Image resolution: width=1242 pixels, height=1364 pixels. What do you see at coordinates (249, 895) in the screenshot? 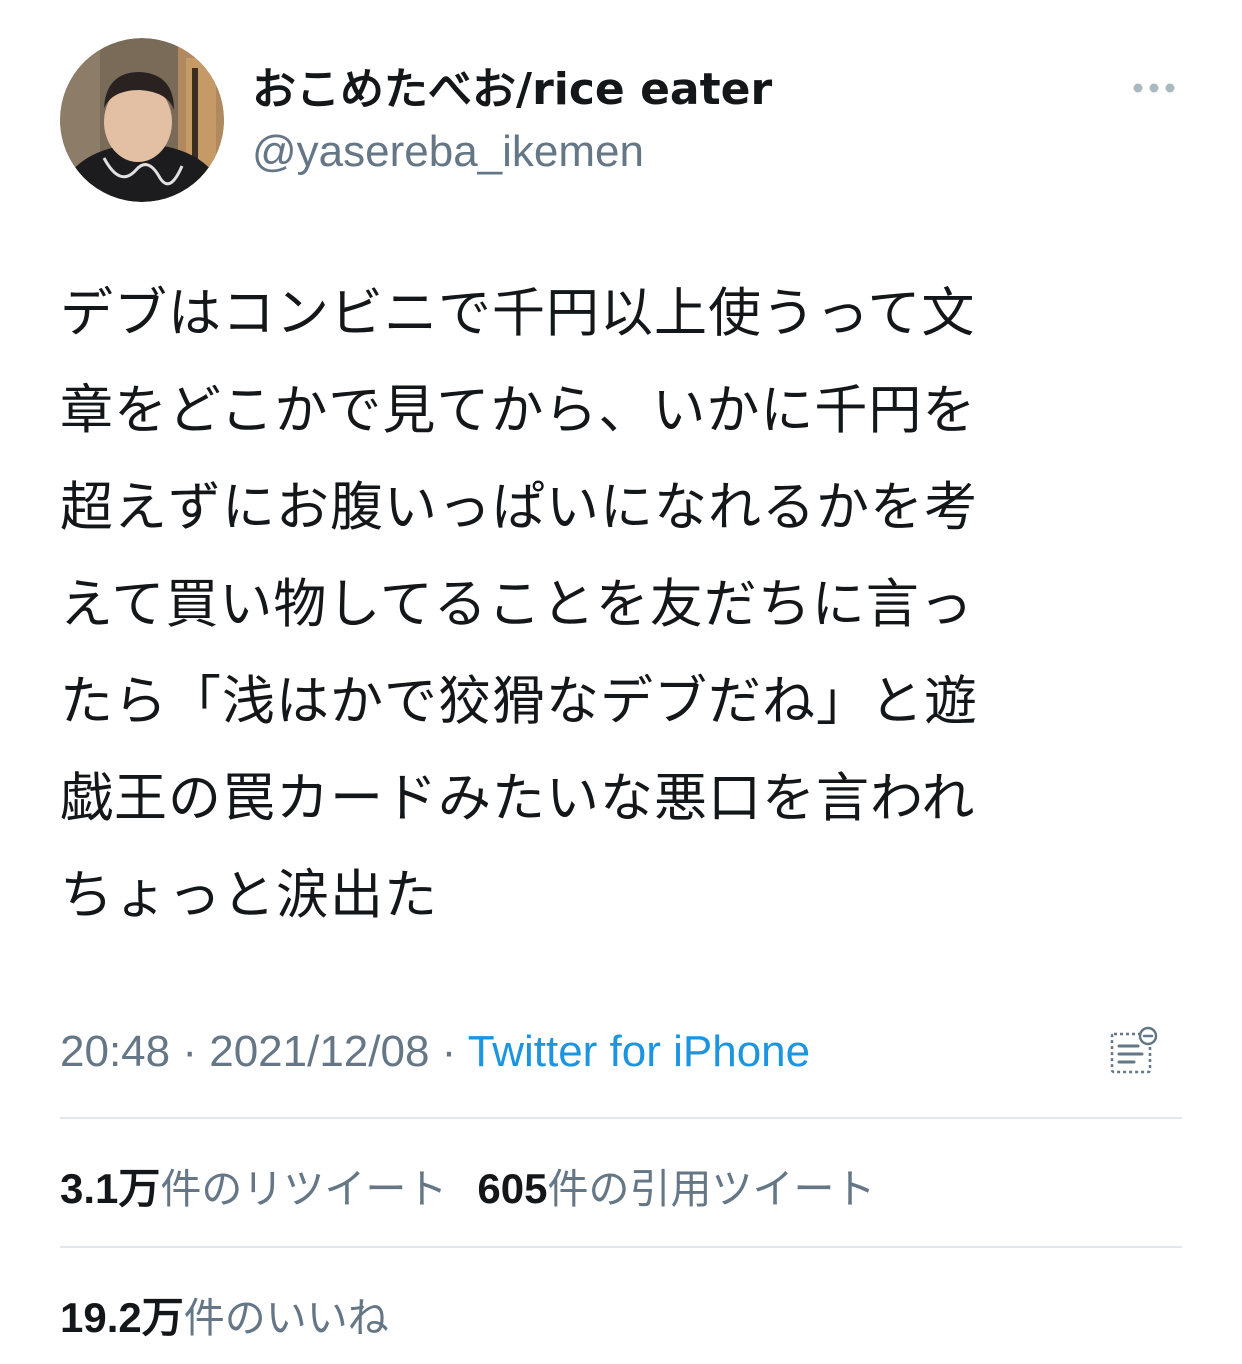
I see `tweet-line: ちょっと涙出た` at bounding box center [249, 895].